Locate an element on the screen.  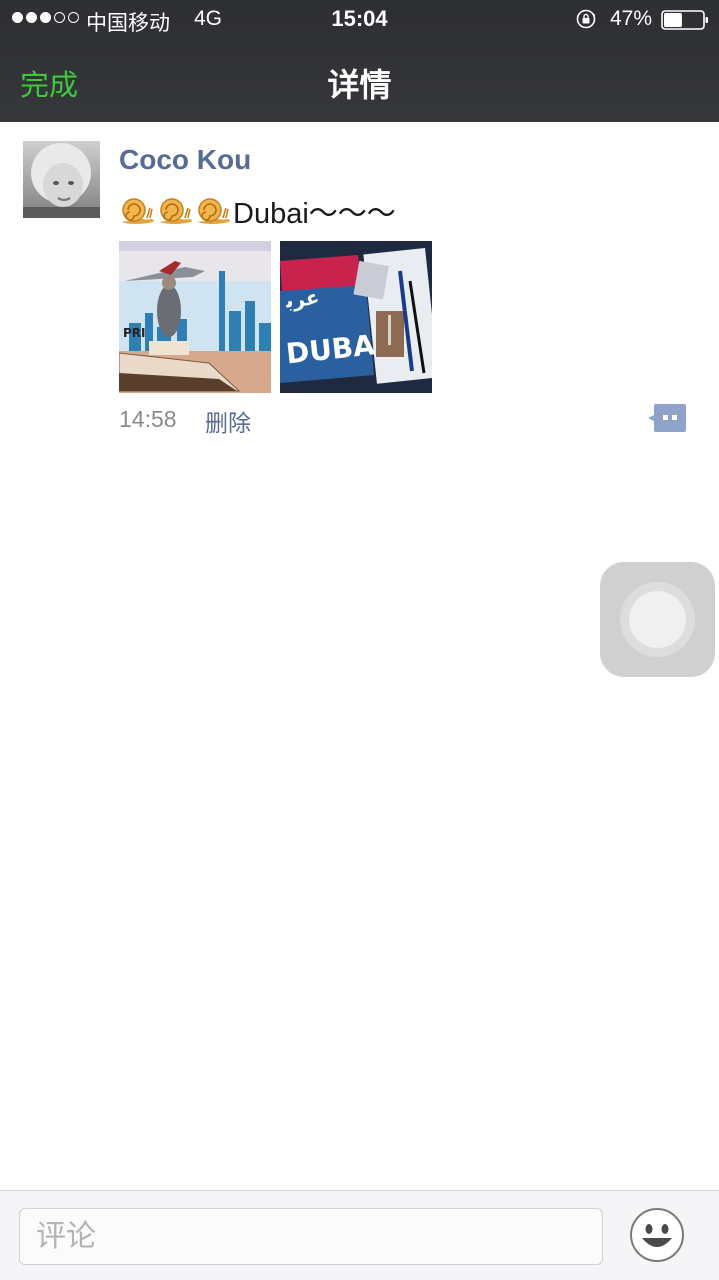
top-bar: 中国移动 4G 15:04 47% 完成 详情 is located at coordinates (359, 61).